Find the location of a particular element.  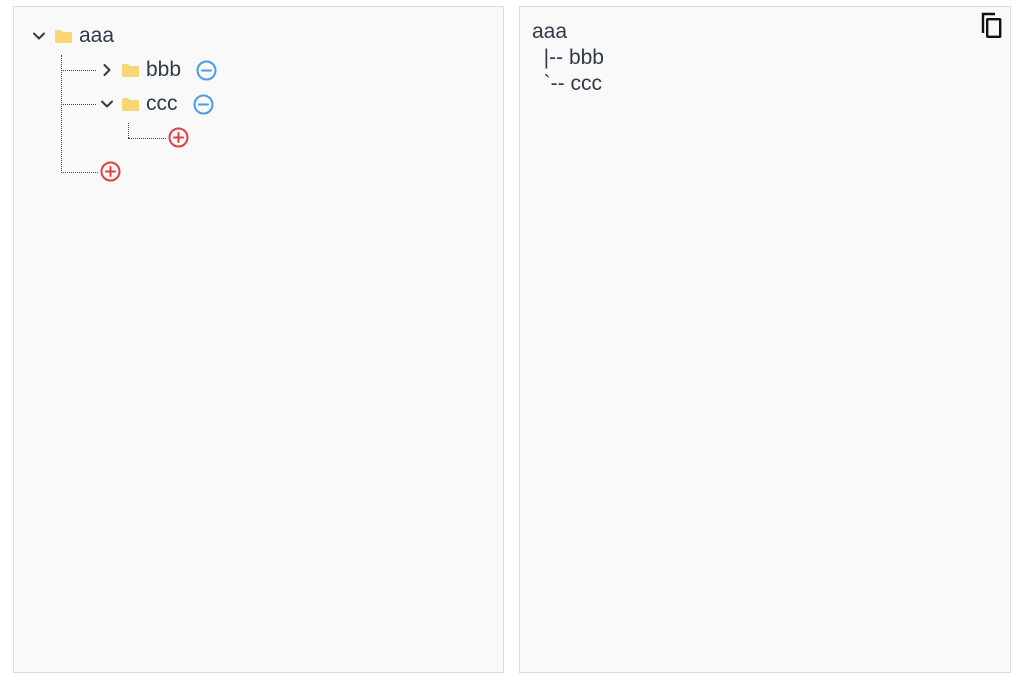

tree-node-ccc: ccc is located at coordinates (165, 104).